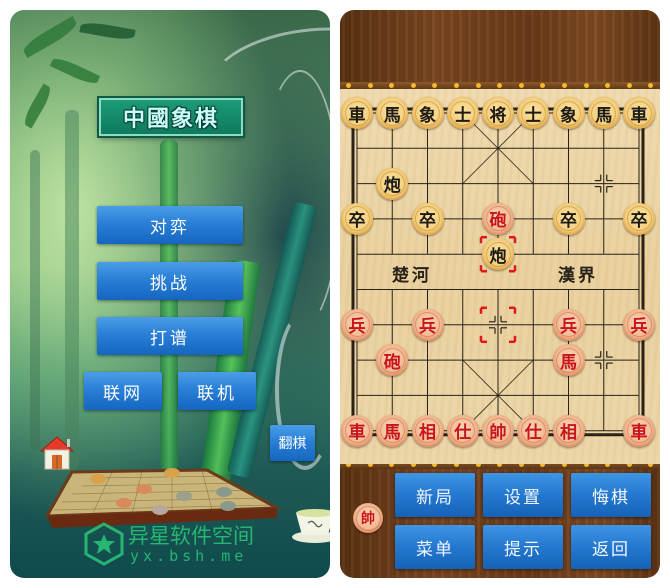 This screenshot has height=588, width=670. I want to click on new-game-button: 新局, so click(435, 495).